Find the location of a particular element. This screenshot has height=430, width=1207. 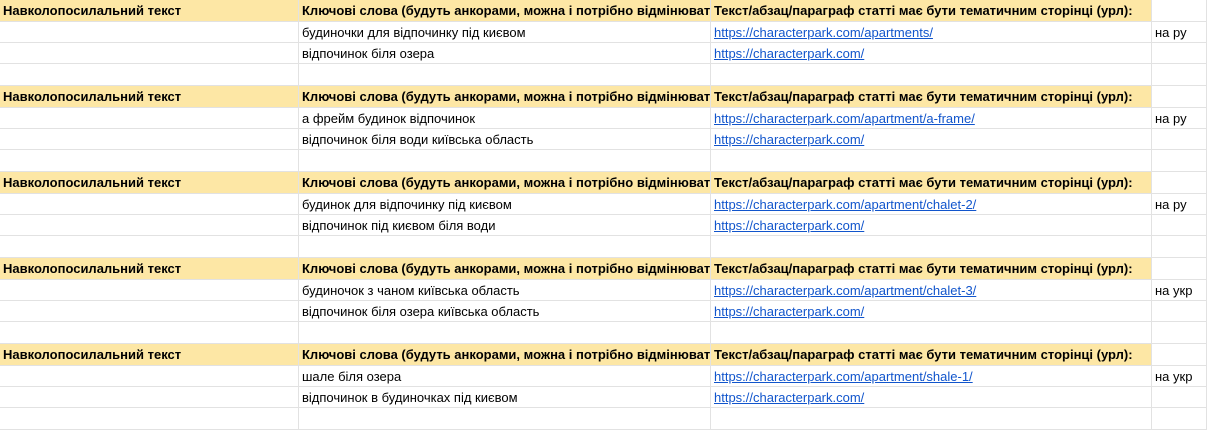

header-cell-anchor-context-text: Навколопосилальний текст is located at coordinates (92, 182).